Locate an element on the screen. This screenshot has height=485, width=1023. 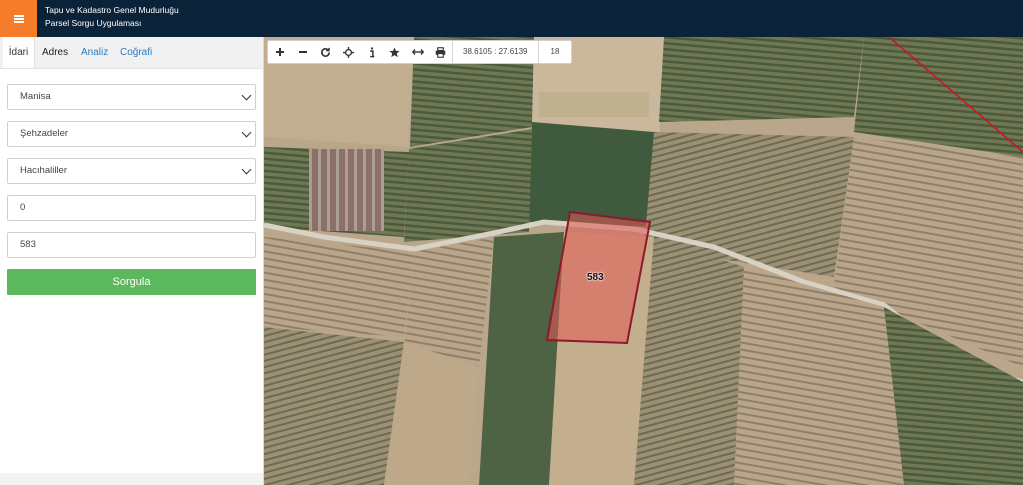
app-title: Parsel Sorgu Uygulaması is located at coordinates (93, 23).